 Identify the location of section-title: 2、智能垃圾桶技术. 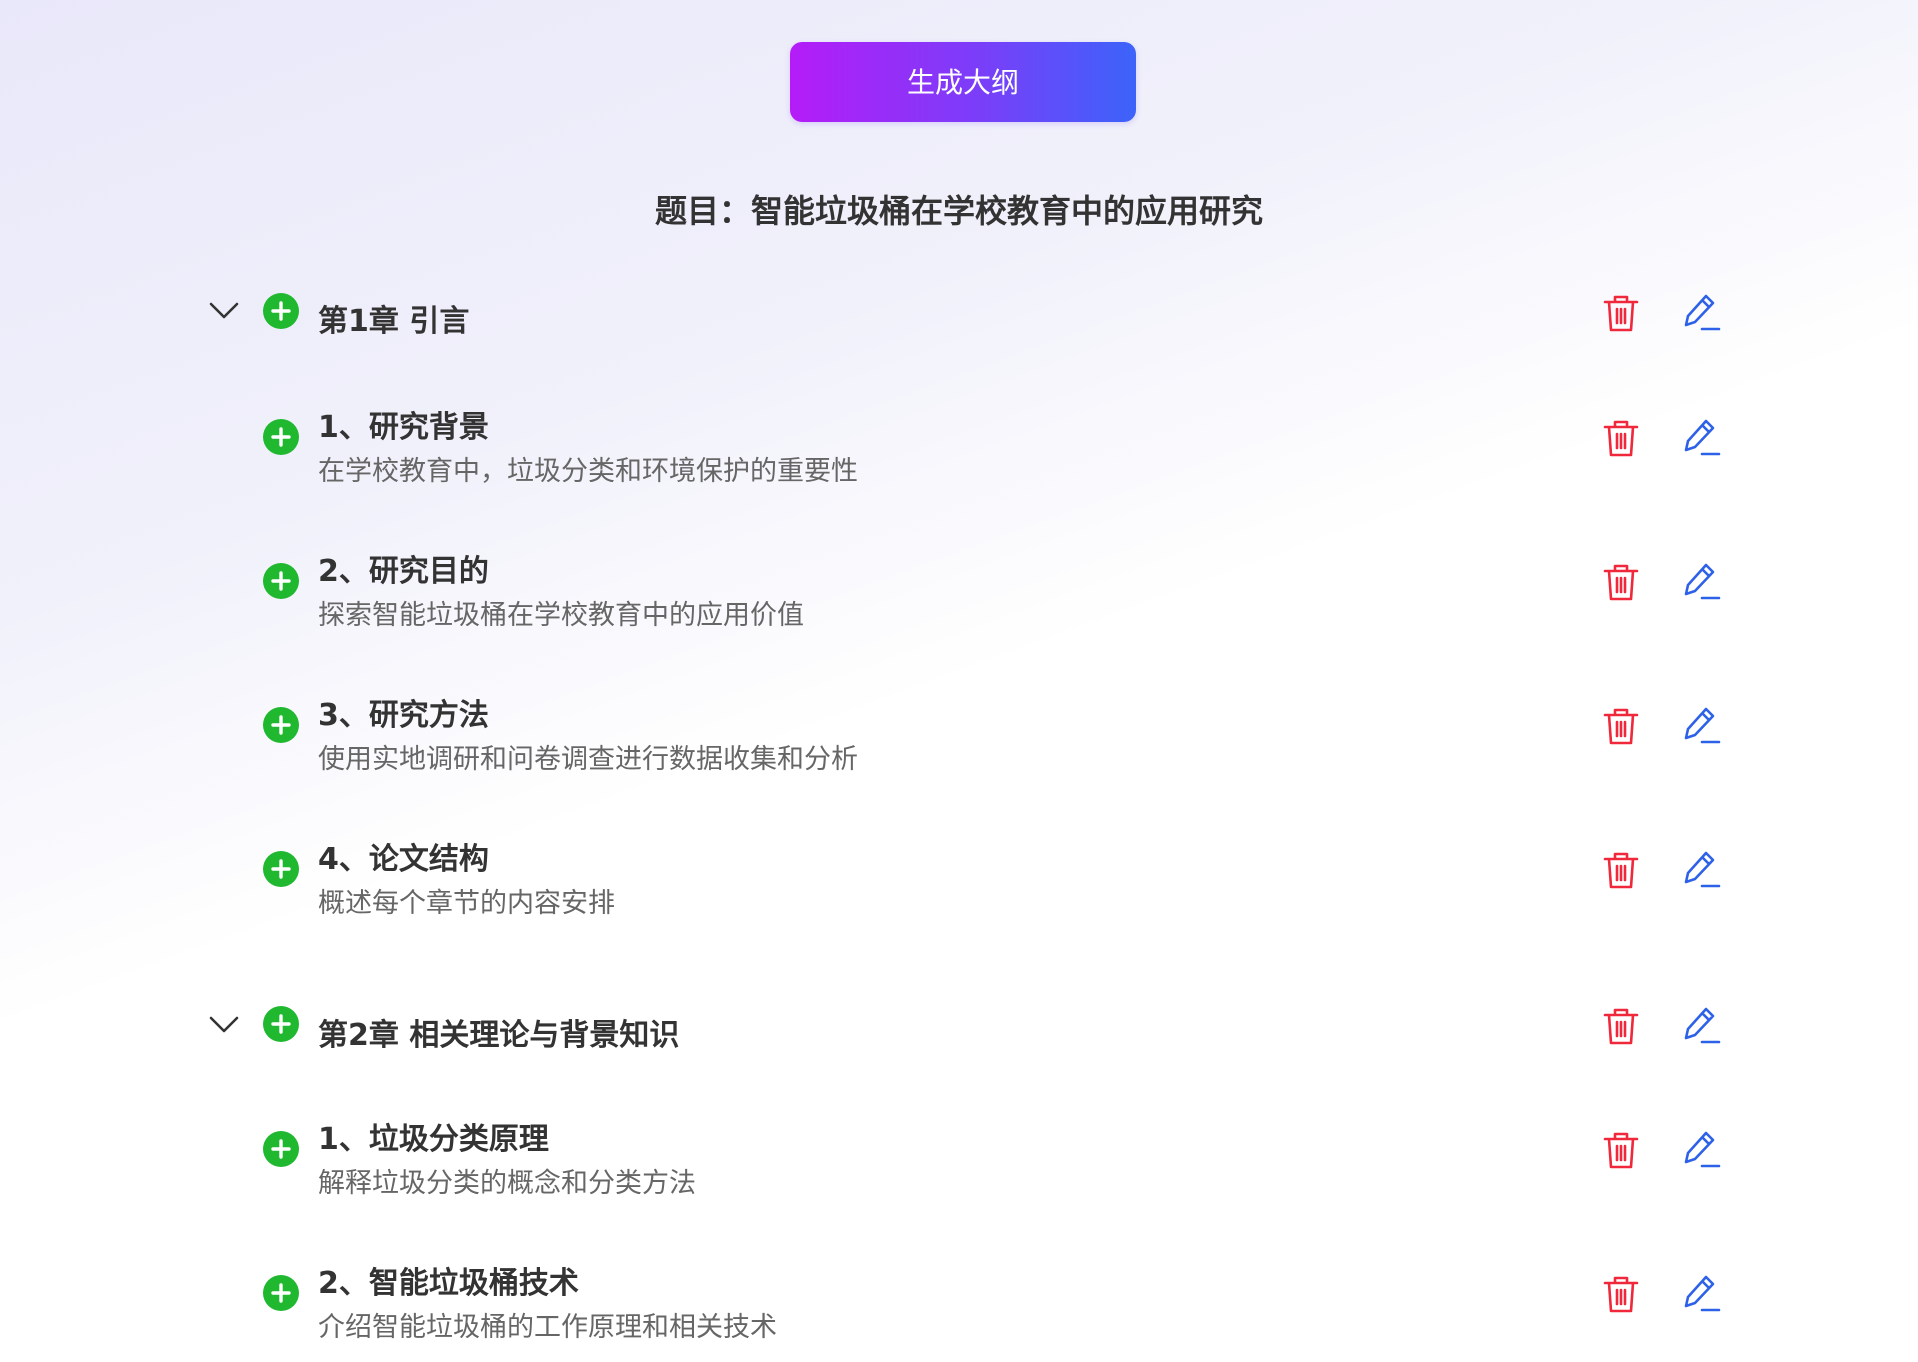
(448, 1283).